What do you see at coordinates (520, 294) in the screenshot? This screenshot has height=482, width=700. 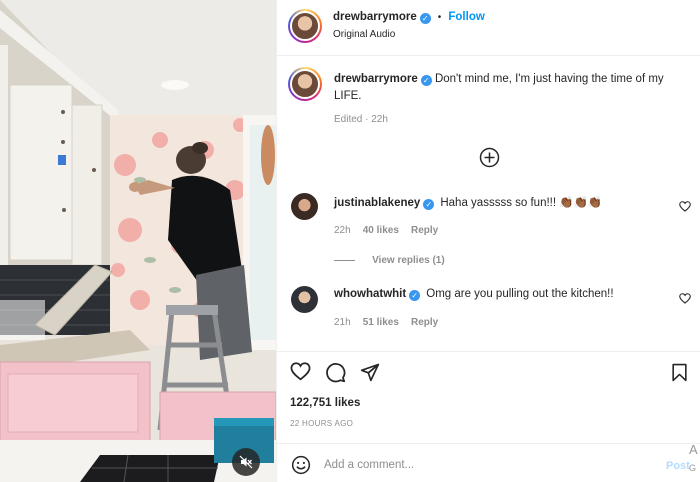 I see `comment-text: Omg are you pulling out the kitchen!!` at bounding box center [520, 294].